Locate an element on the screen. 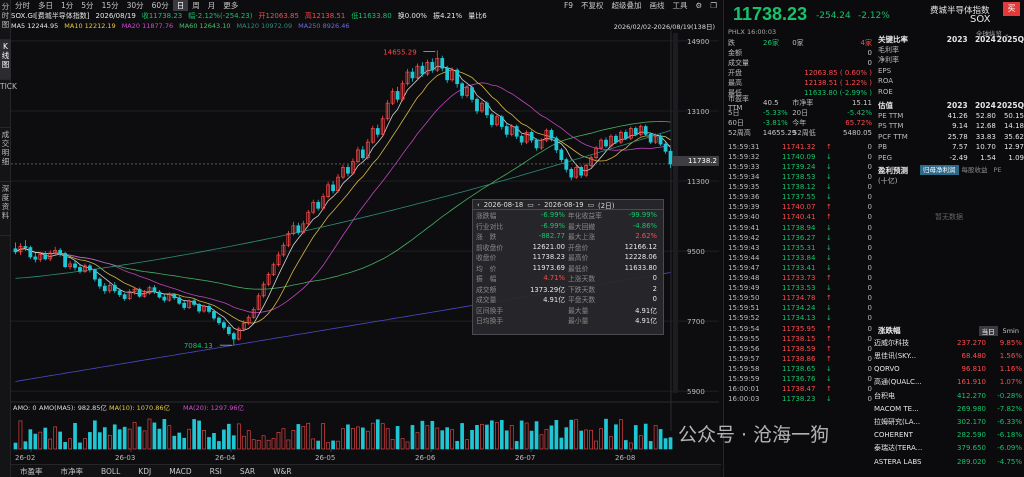  info-turnover: 换0.00% is located at coordinates (412, 16).